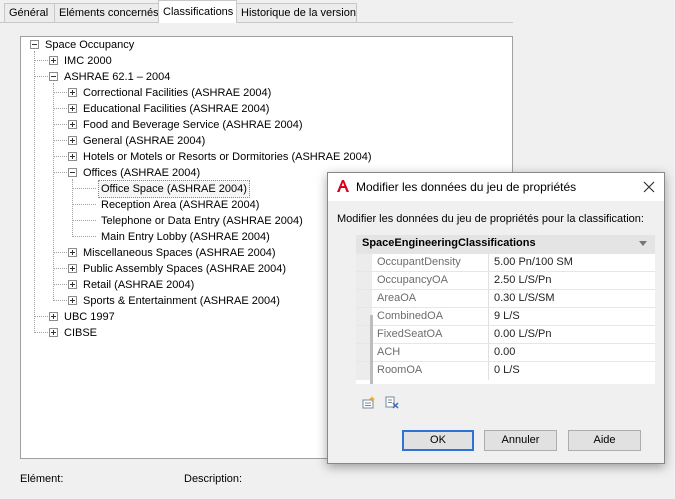 This screenshot has height=499, width=675. I want to click on tree-node-general: General (ASHRAE 2004), so click(261, 141).